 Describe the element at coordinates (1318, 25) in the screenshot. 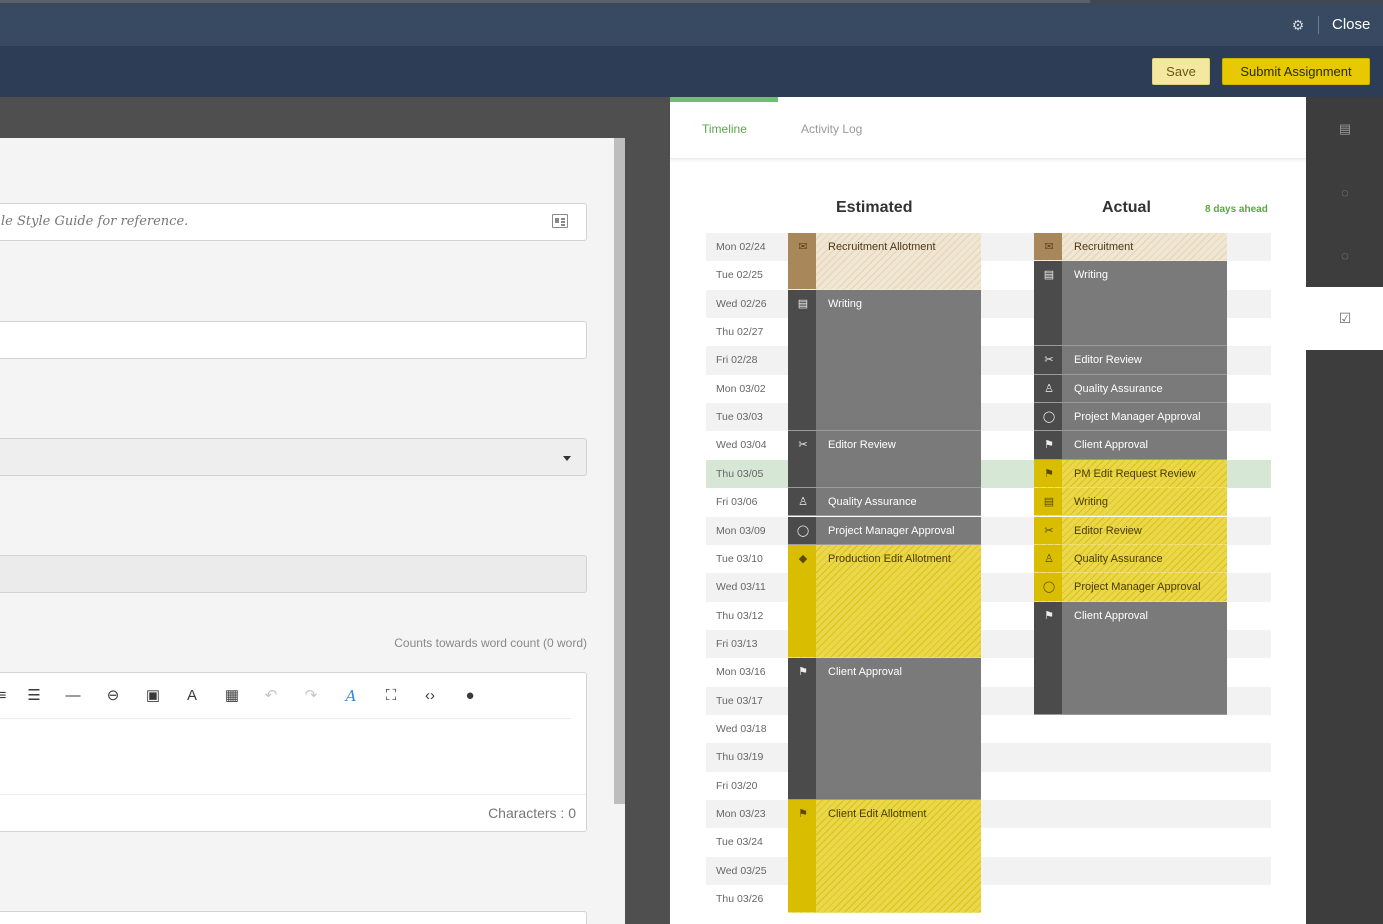

I see `topbar-separator` at that location.